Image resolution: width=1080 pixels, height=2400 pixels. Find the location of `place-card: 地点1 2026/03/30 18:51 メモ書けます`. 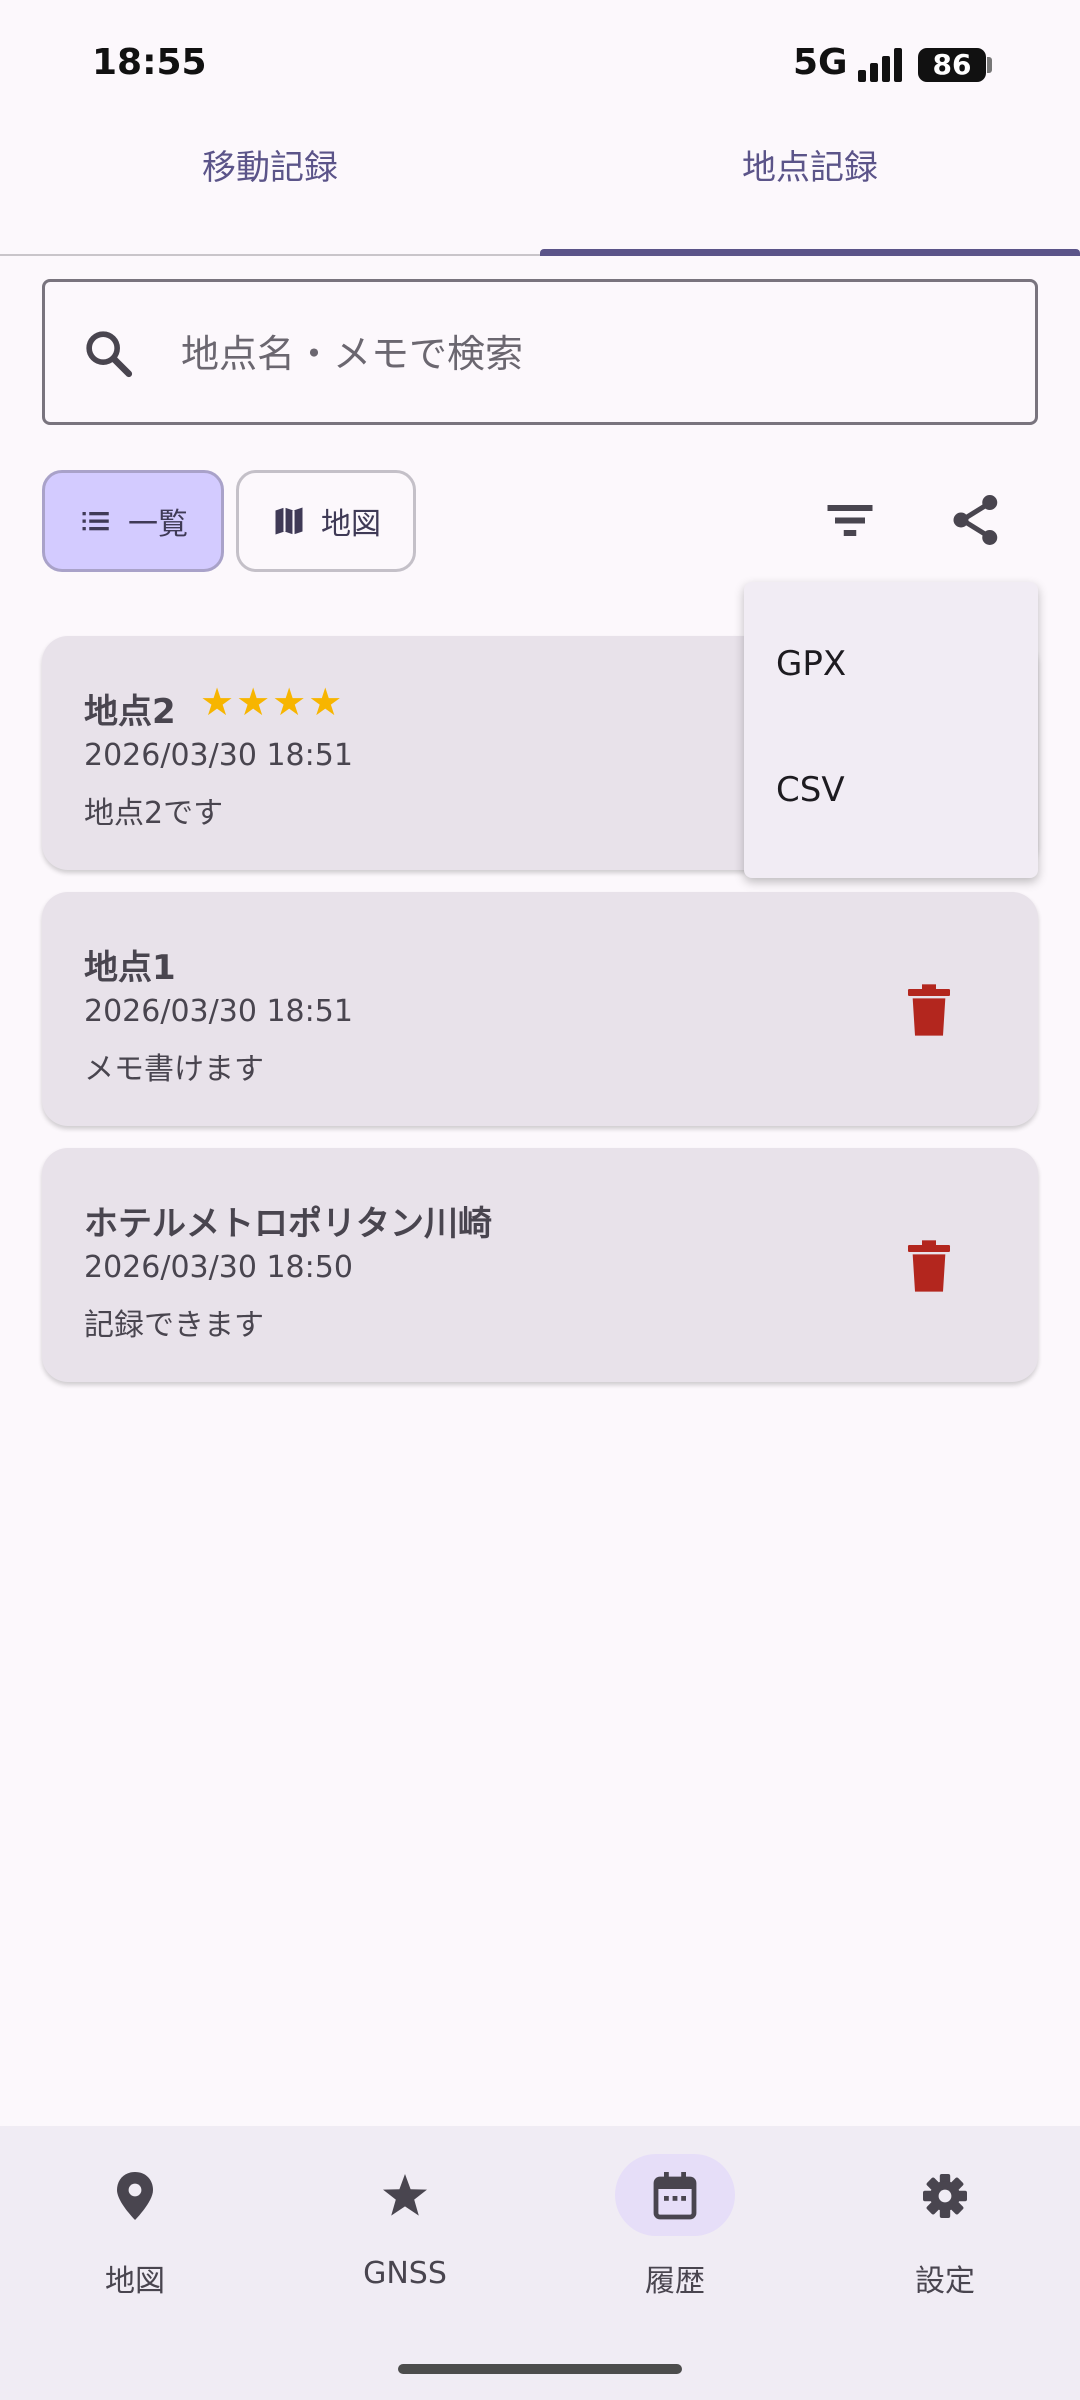

place-card: 地点1 2026/03/30 18:51 メモ書けます is located at coordinates (540, 1009).